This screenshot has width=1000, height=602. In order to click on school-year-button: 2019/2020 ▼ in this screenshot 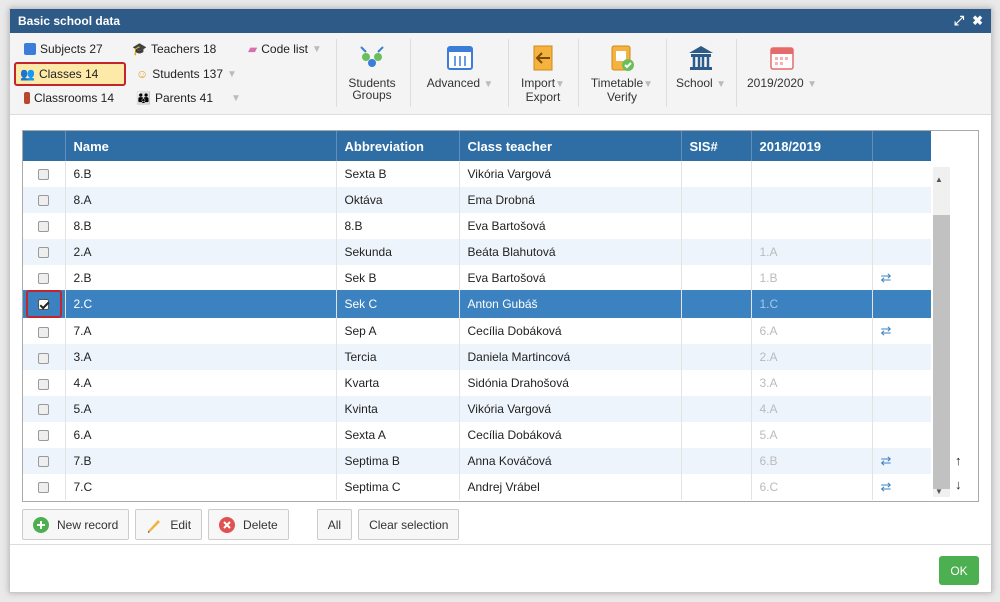, I will do `click(782, 74)`.